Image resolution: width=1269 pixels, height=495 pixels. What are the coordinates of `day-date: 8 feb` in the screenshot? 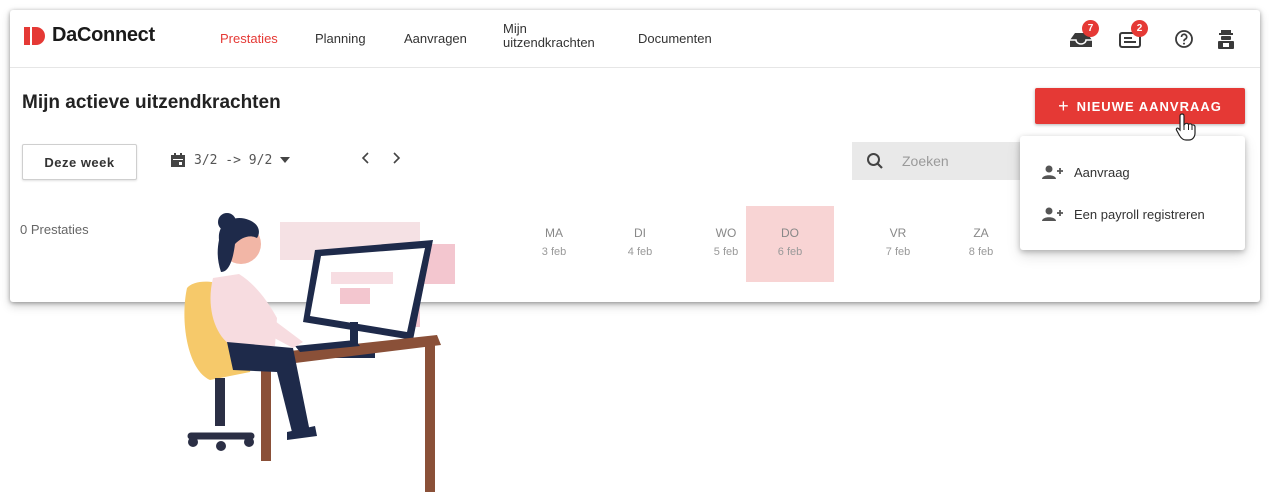 It's located at (981, 252).